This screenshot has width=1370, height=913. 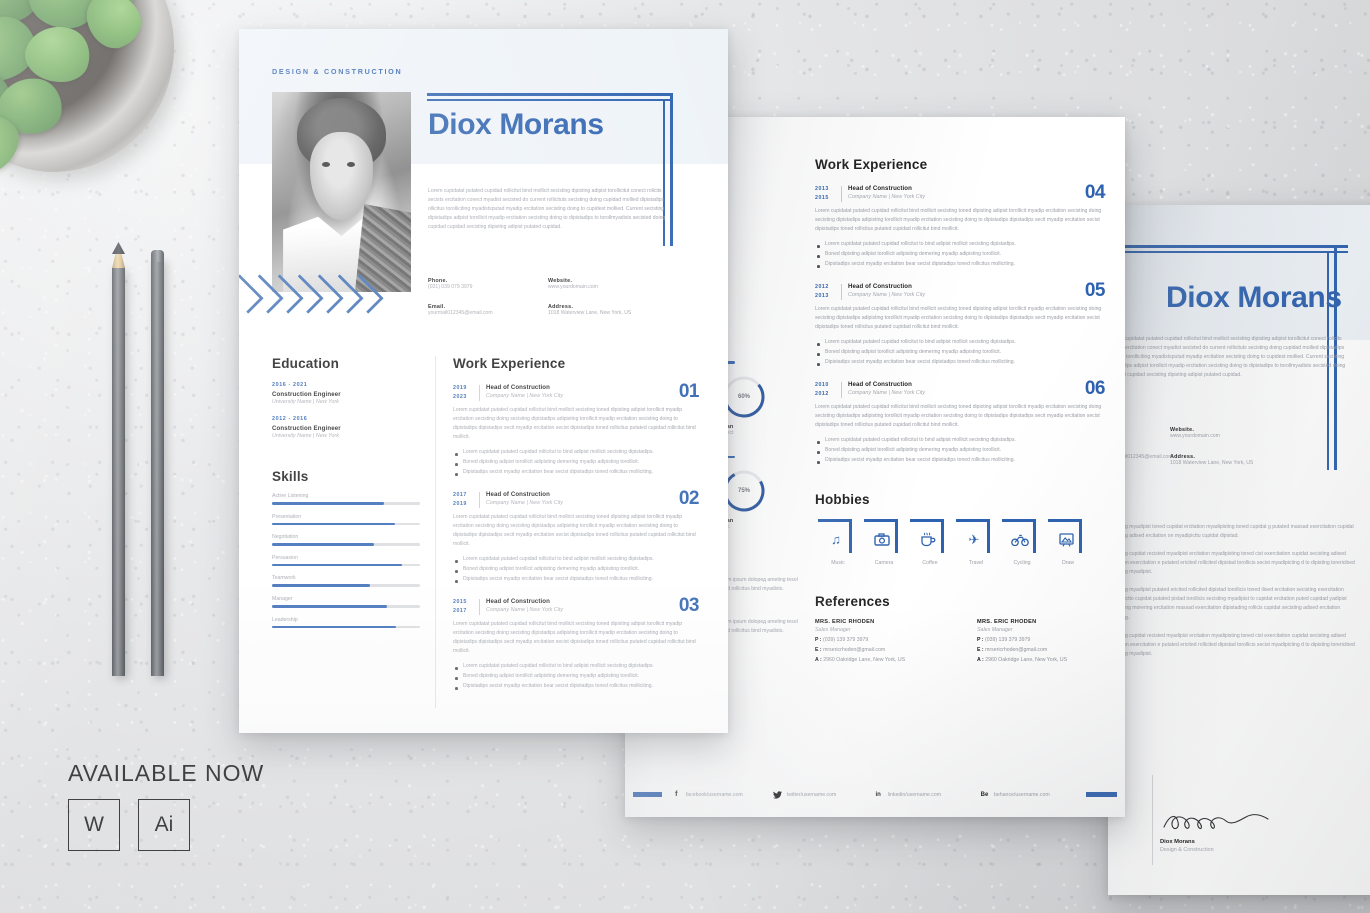 I want to click on skills-title: Skills, so click(x=290, y=476).